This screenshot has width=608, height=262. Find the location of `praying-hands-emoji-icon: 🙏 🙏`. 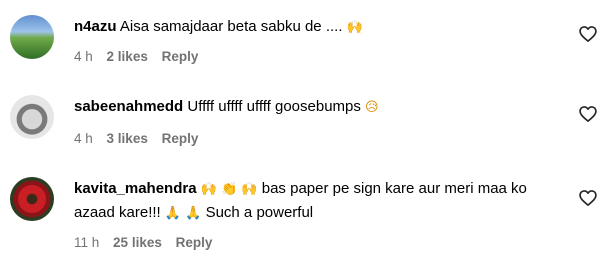

praying-hands-emoji-icon: 🙏 🙏 is located at coordinates (183, 213).